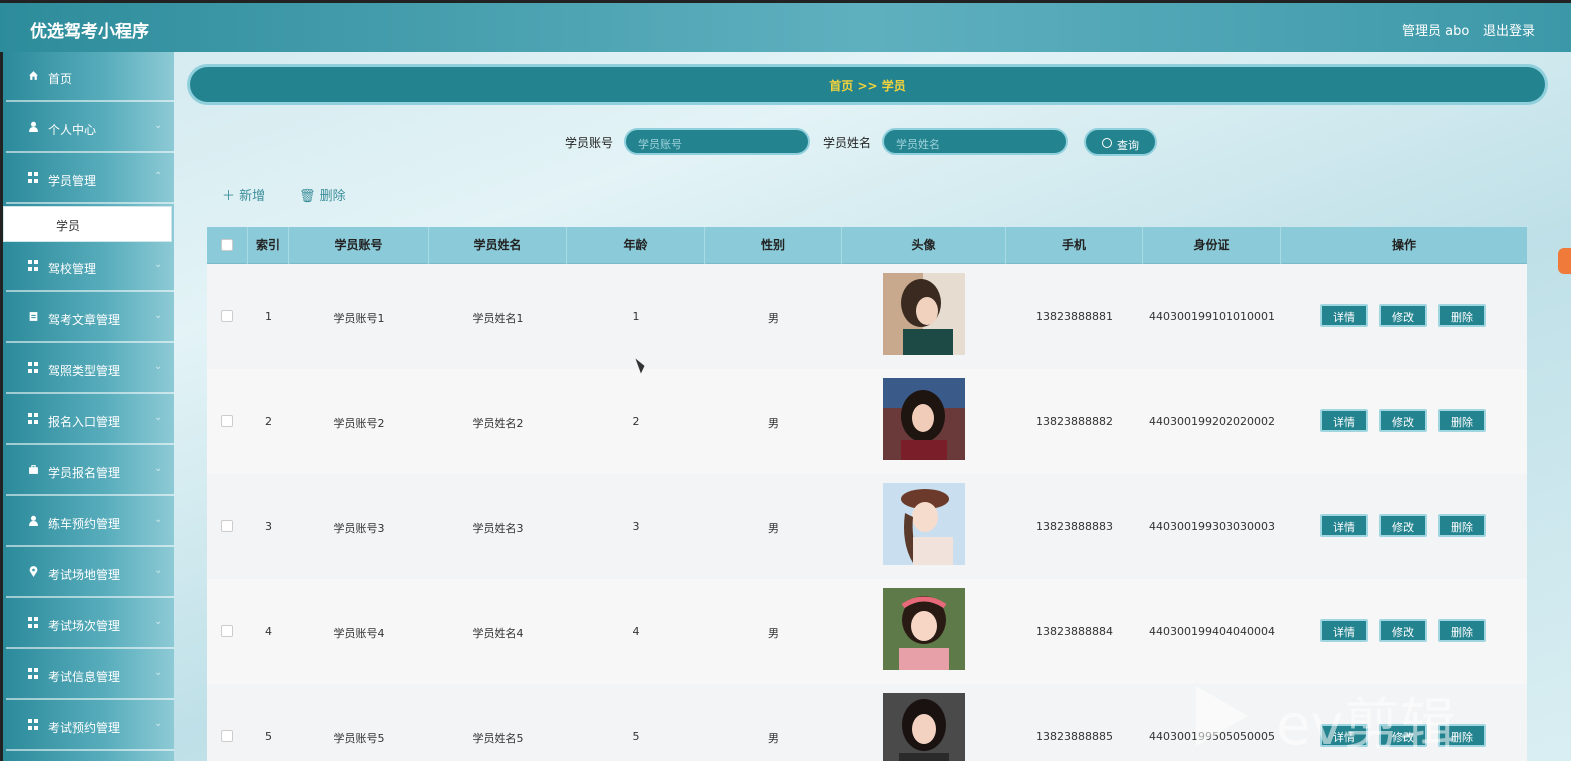  What do you see at coordinates (717, 141) in the screenshot?
I see `account-search-input: 学员账号` at bounding box center [717, 141].